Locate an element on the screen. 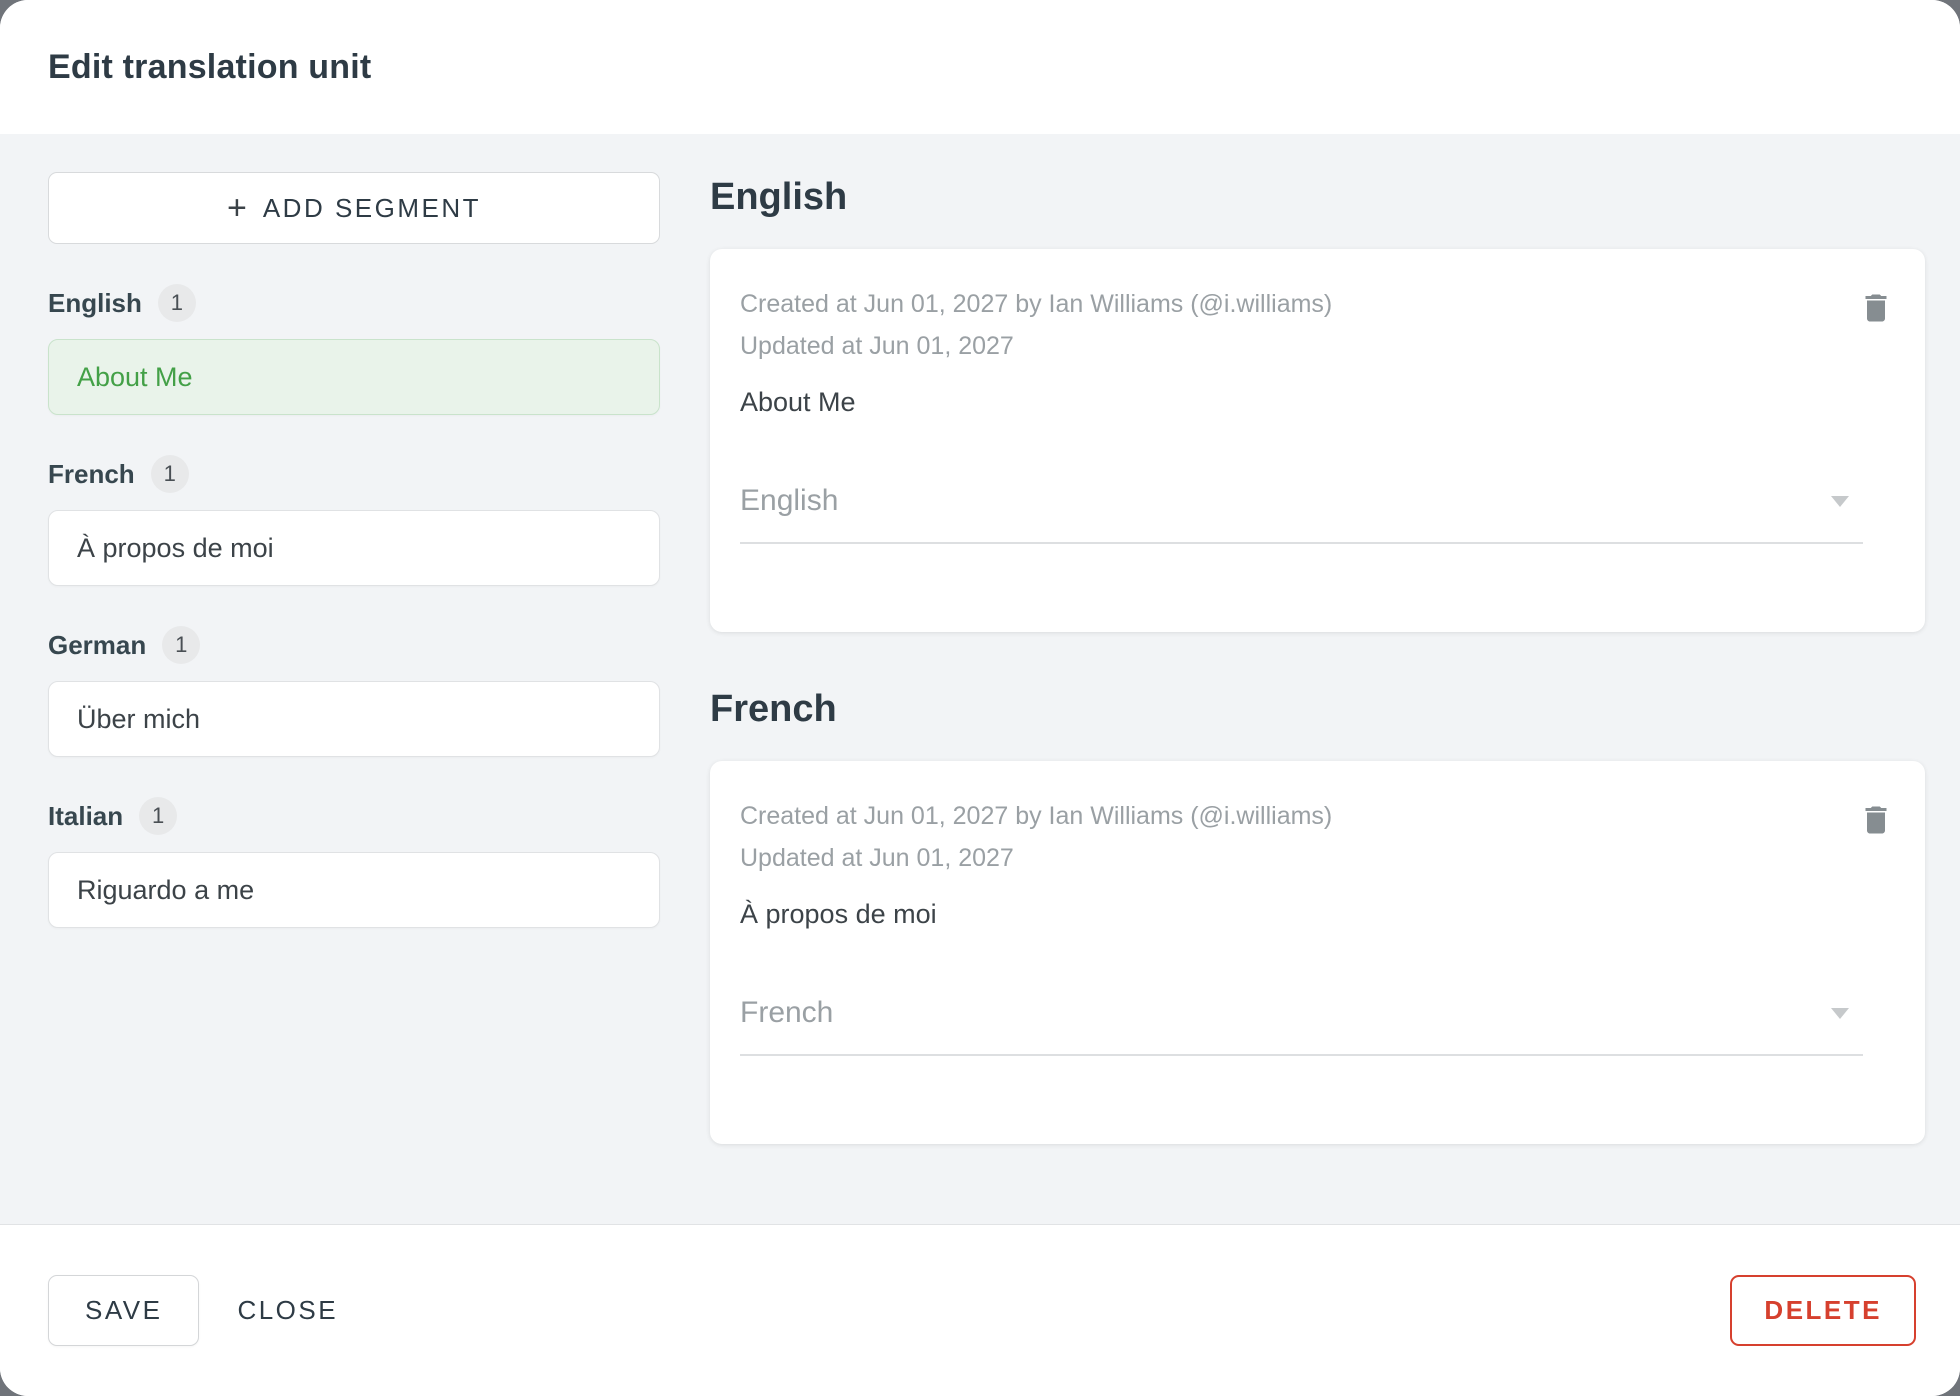 Image resolution: width=1960 pixels, height=1396 pixels. language-label: German is located at coordinates (97, 644).